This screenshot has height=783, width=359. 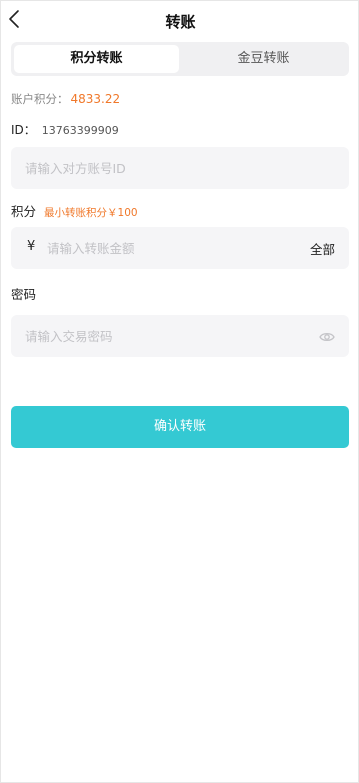 I want to click on points-row: 积分 最小转账积分￥100, so click(x=74, y=210).